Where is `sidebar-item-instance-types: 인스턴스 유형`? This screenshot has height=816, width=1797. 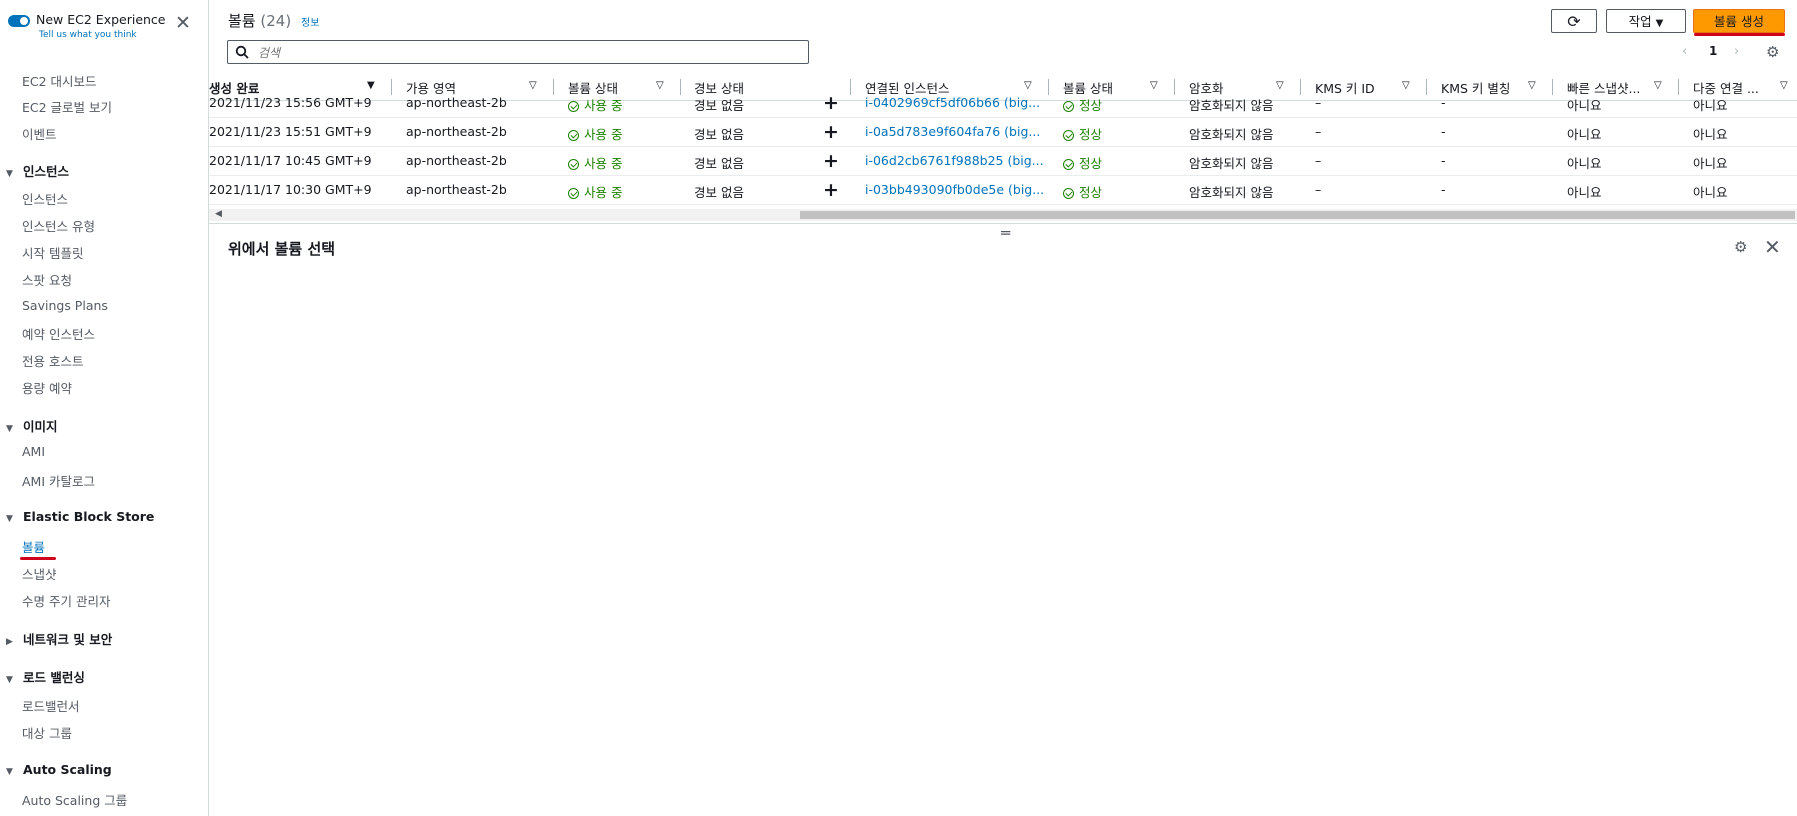
sidebar-item-instance-types: 인스턴스 유형 is located at coordinates (58, 225).